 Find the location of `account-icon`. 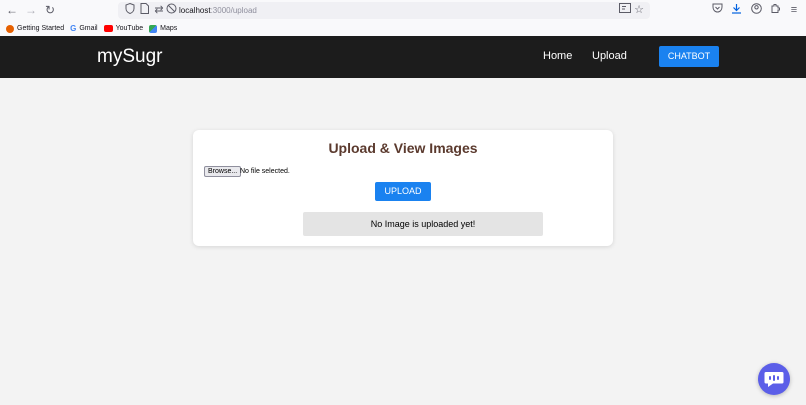

account-icon is located at coordinates (756, 10).